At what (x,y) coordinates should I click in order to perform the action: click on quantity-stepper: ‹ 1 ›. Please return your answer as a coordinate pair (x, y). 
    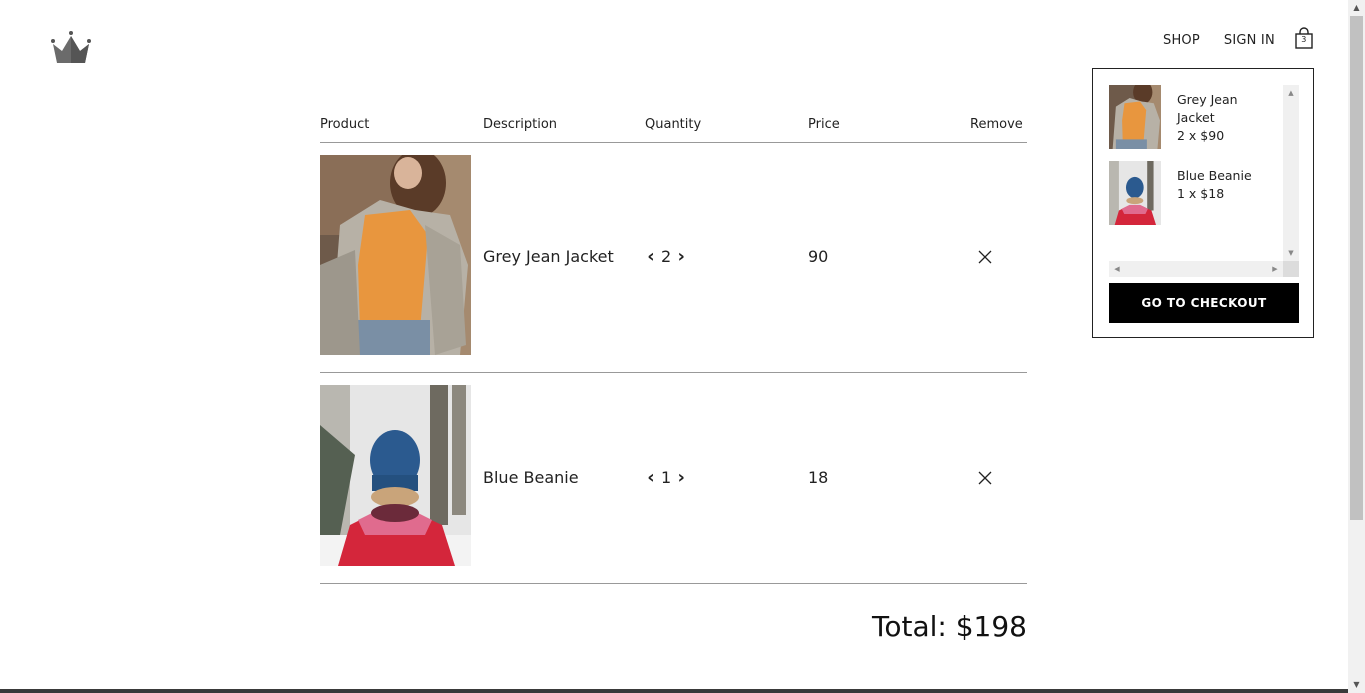
    Looking at the image, I should click on (666, 477).